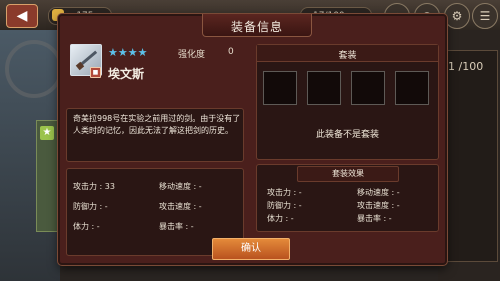 The height and width of the screenshot is (281, 500). What do you see at coordinates (94, 186) in the screenshot?
I see `stat-attack: 攻击力 : 33` at bounding box center [94, 186].